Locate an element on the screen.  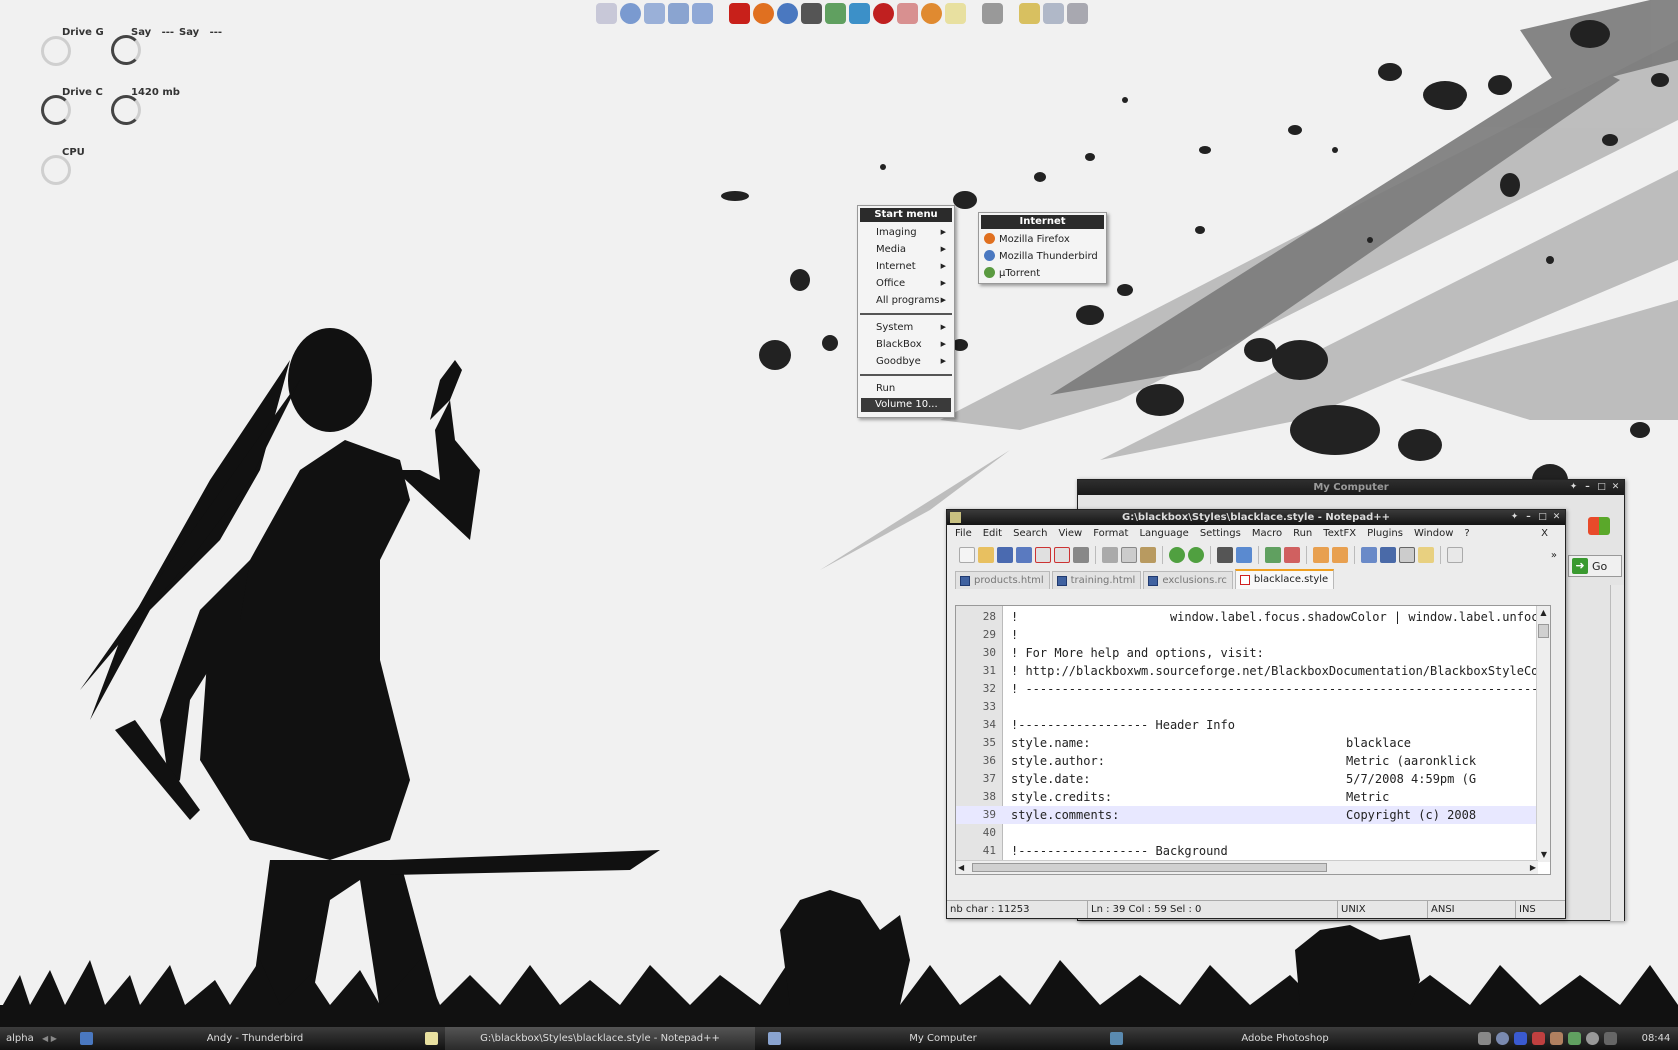
workspace-arrows-icon: ◀ ▶ is located at coordinates (49, 1038).